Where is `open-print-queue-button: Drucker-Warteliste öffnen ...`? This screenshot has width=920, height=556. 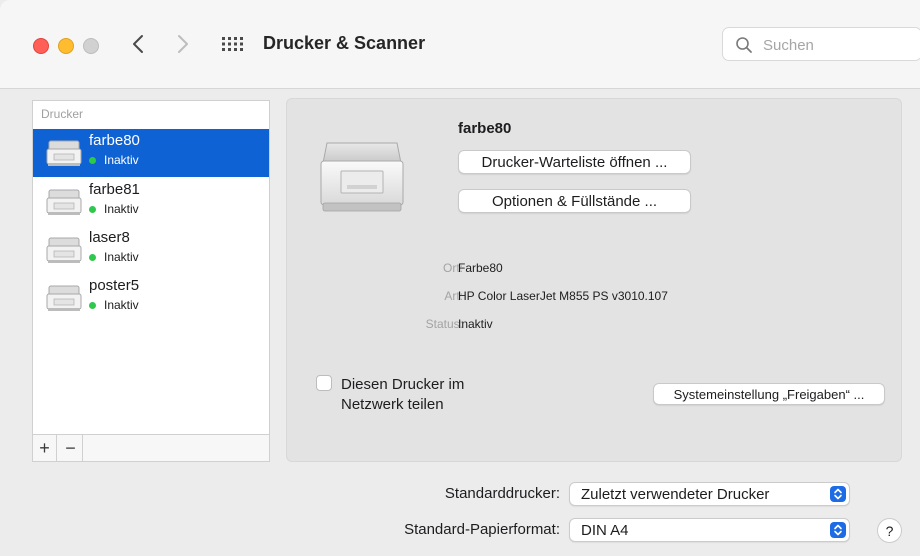 open-print-queue-button: Drucker-Warteliste öffnen ... is located at coordinates (574, 162).